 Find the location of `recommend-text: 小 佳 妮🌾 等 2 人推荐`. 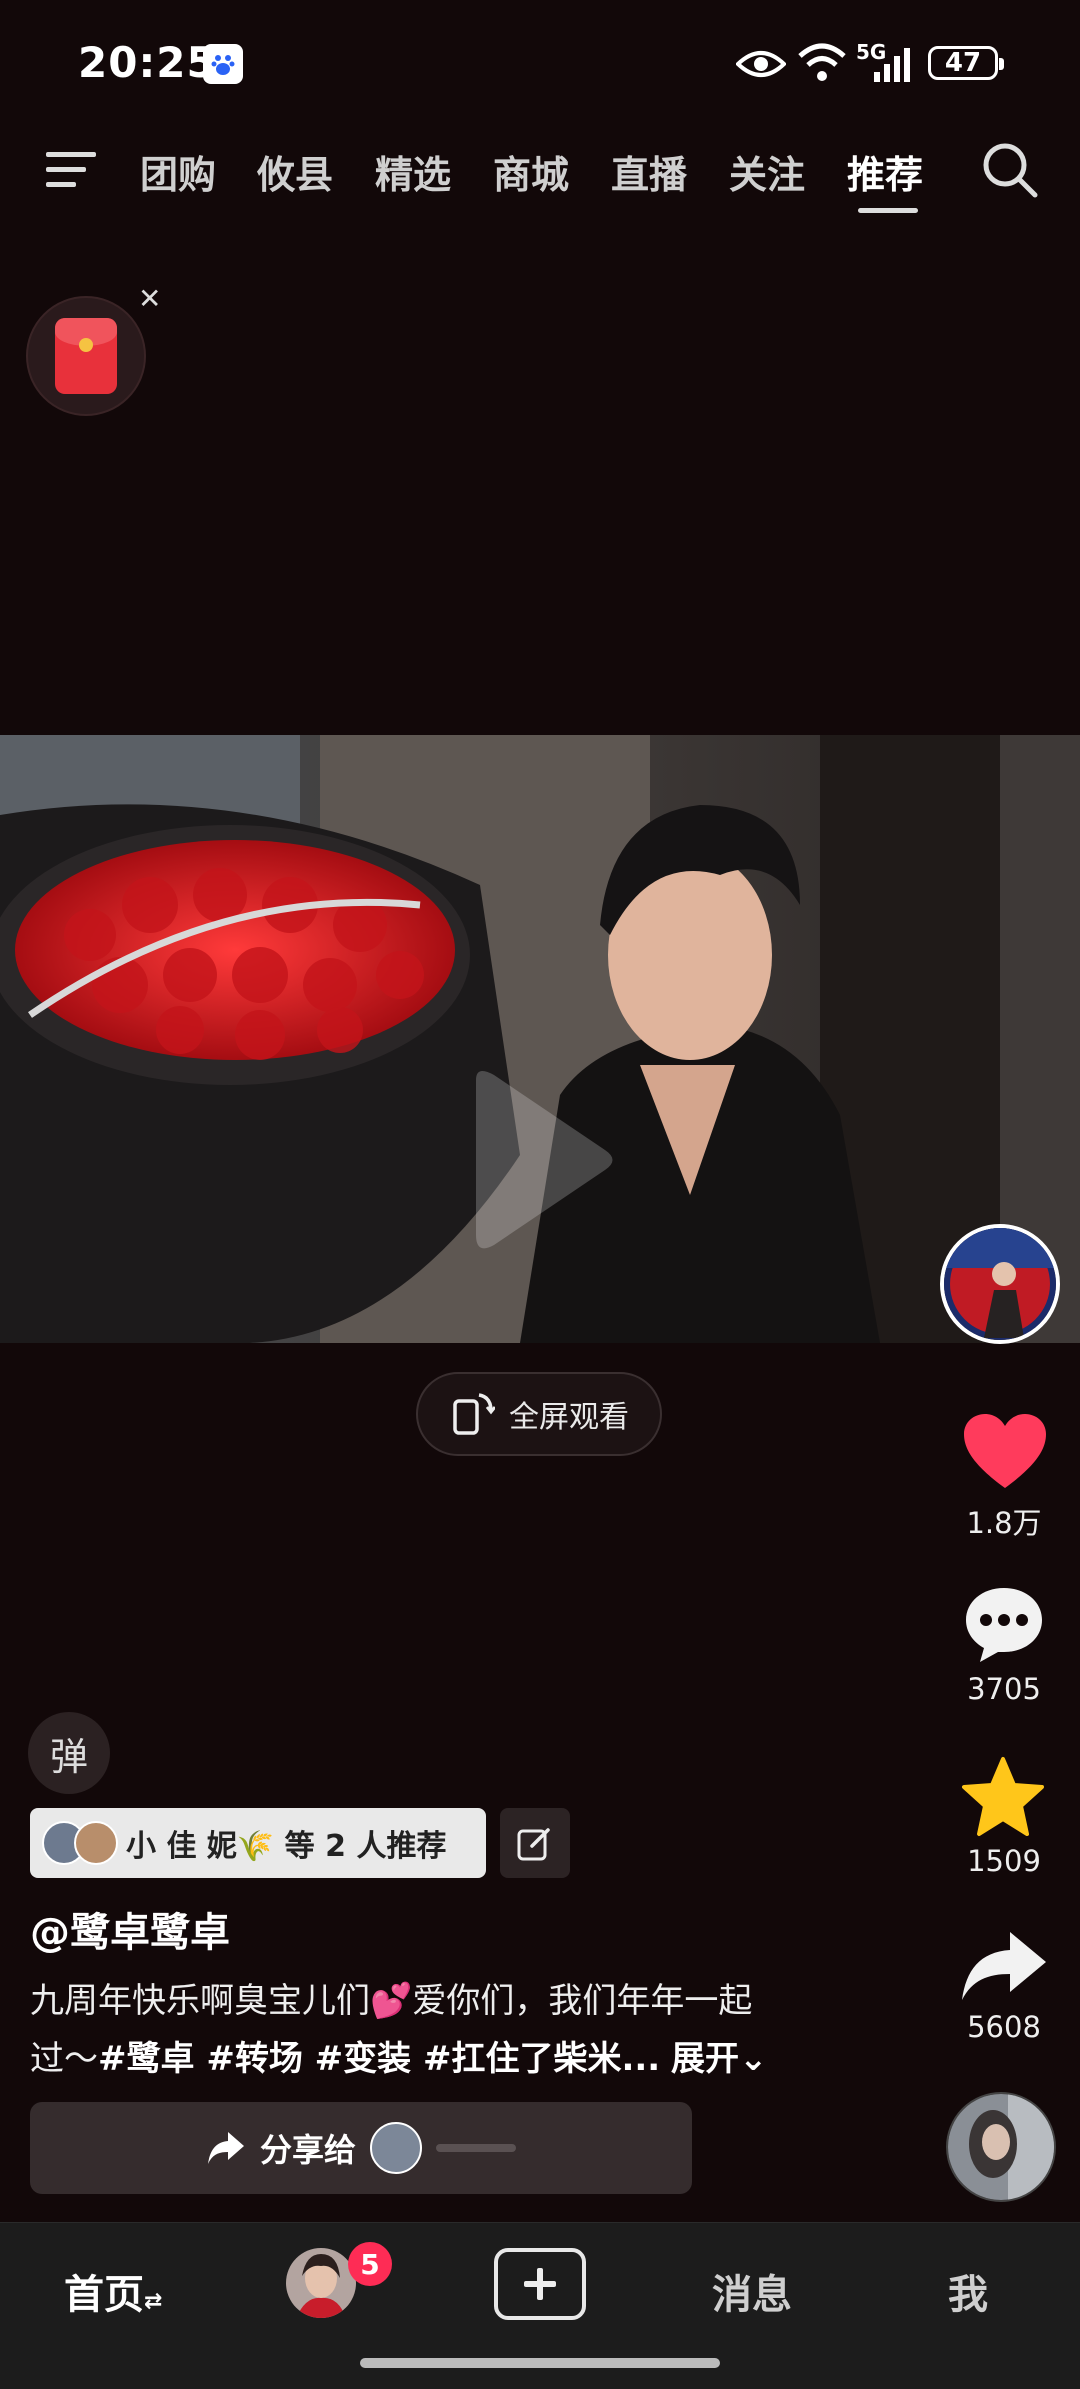

recommend-text: 小 佳 妮🌾 等 2 人推荐 is located at coordinates (286, 1846).